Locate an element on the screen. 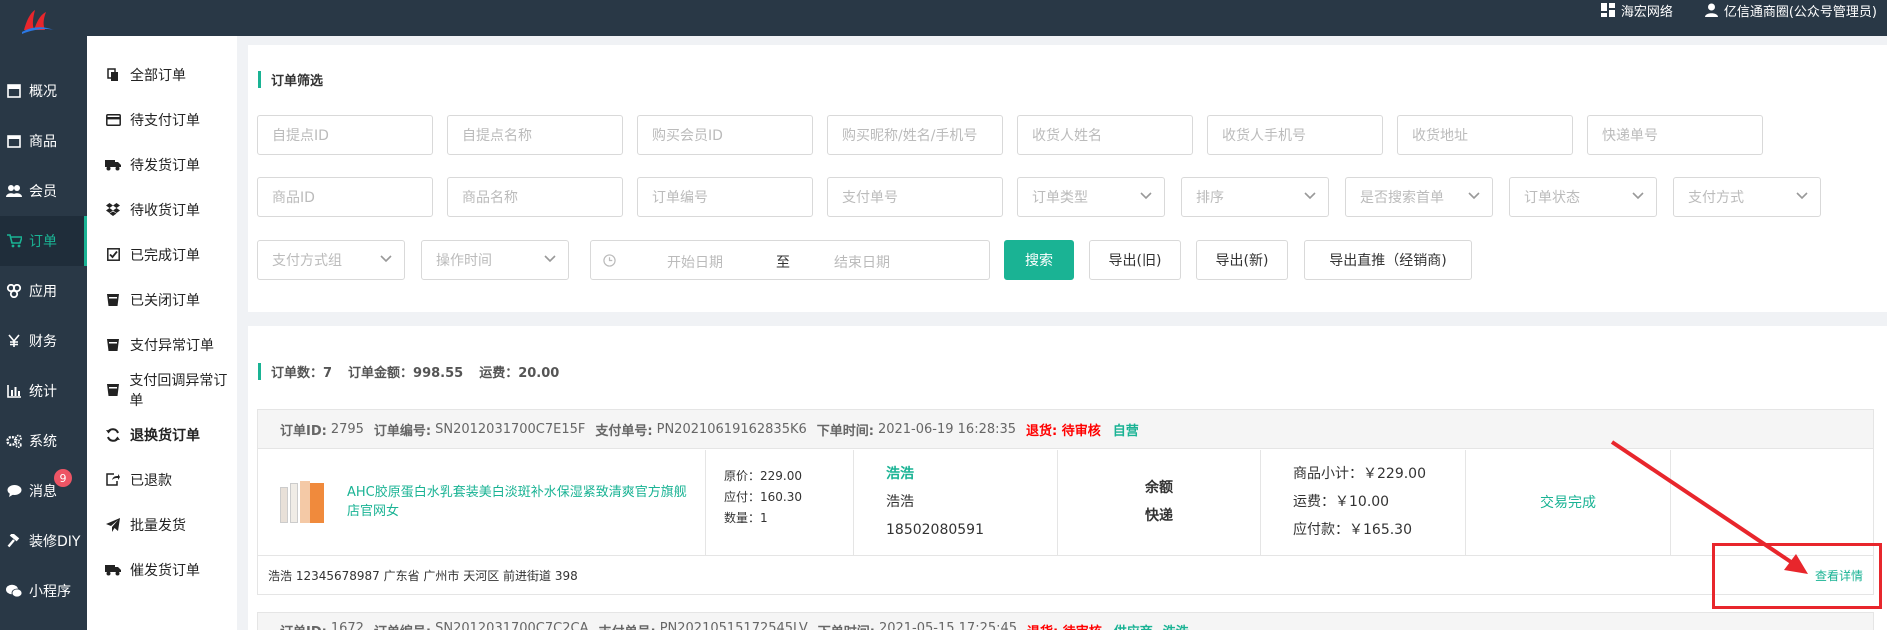 This screenshot has width=1887, height=630. sidebar-item-3: 订单 is located at coordinates (43, 241).